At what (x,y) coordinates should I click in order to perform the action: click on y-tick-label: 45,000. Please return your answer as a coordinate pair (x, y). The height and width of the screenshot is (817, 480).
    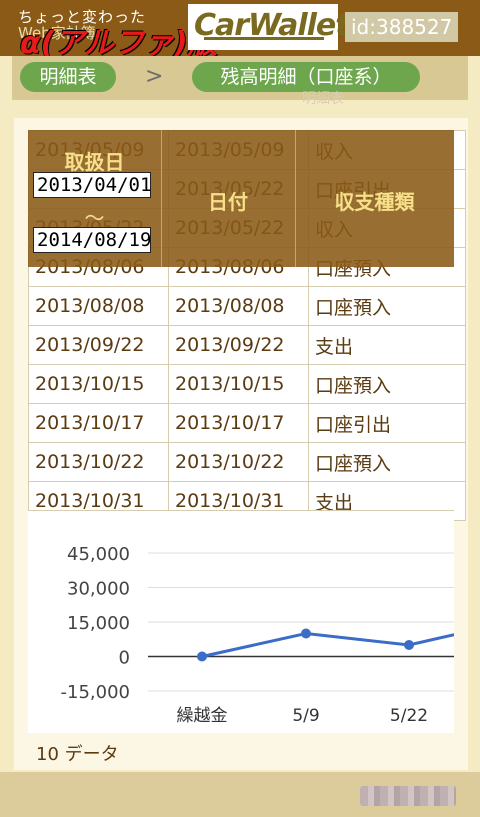
    Looking at the image, I should click on (98, 554).